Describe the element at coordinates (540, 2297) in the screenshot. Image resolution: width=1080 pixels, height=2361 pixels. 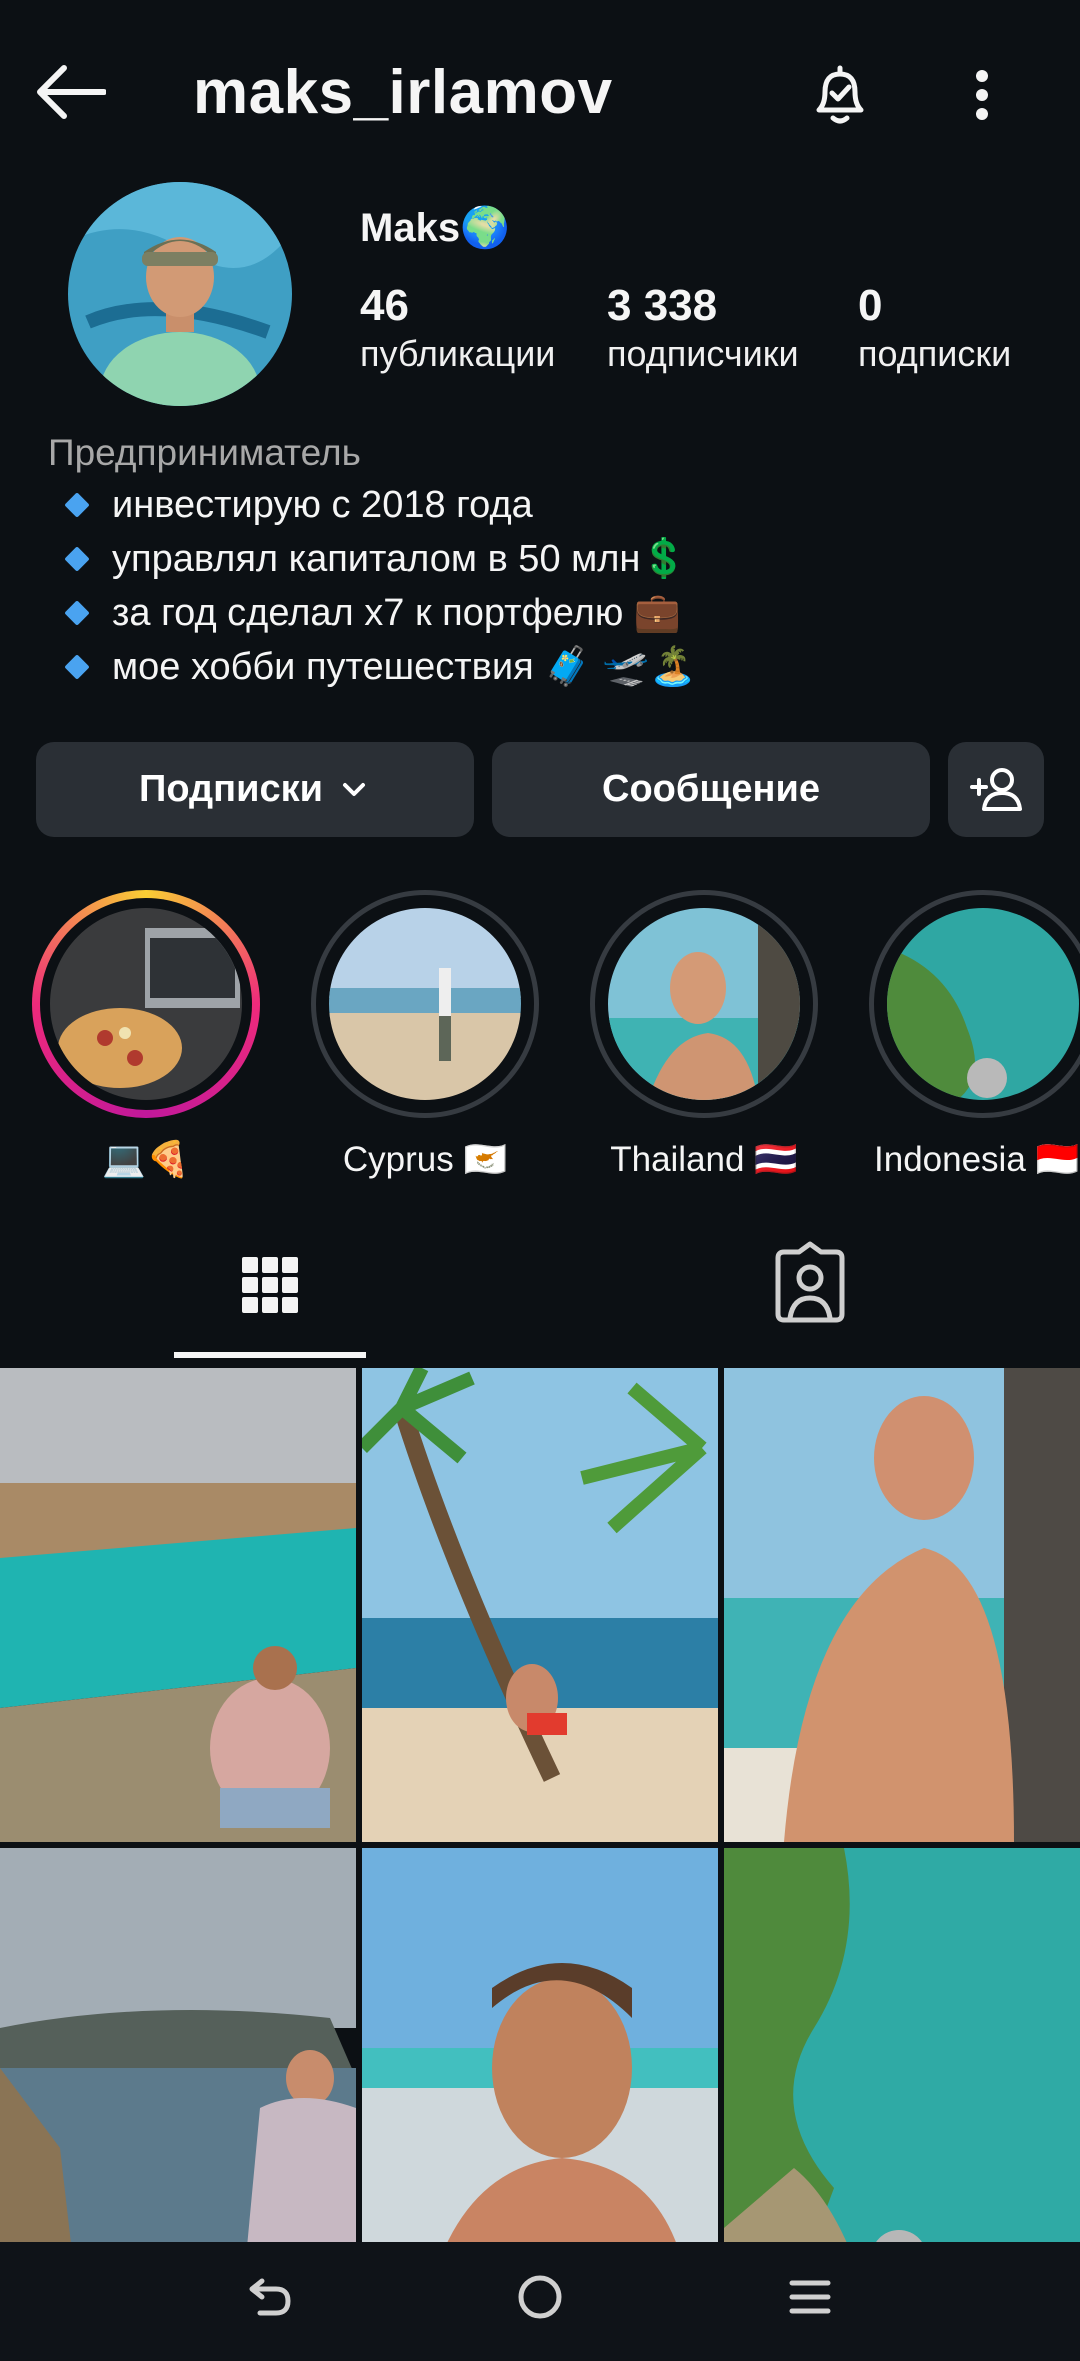
I see `nav-home-icon` at that location.